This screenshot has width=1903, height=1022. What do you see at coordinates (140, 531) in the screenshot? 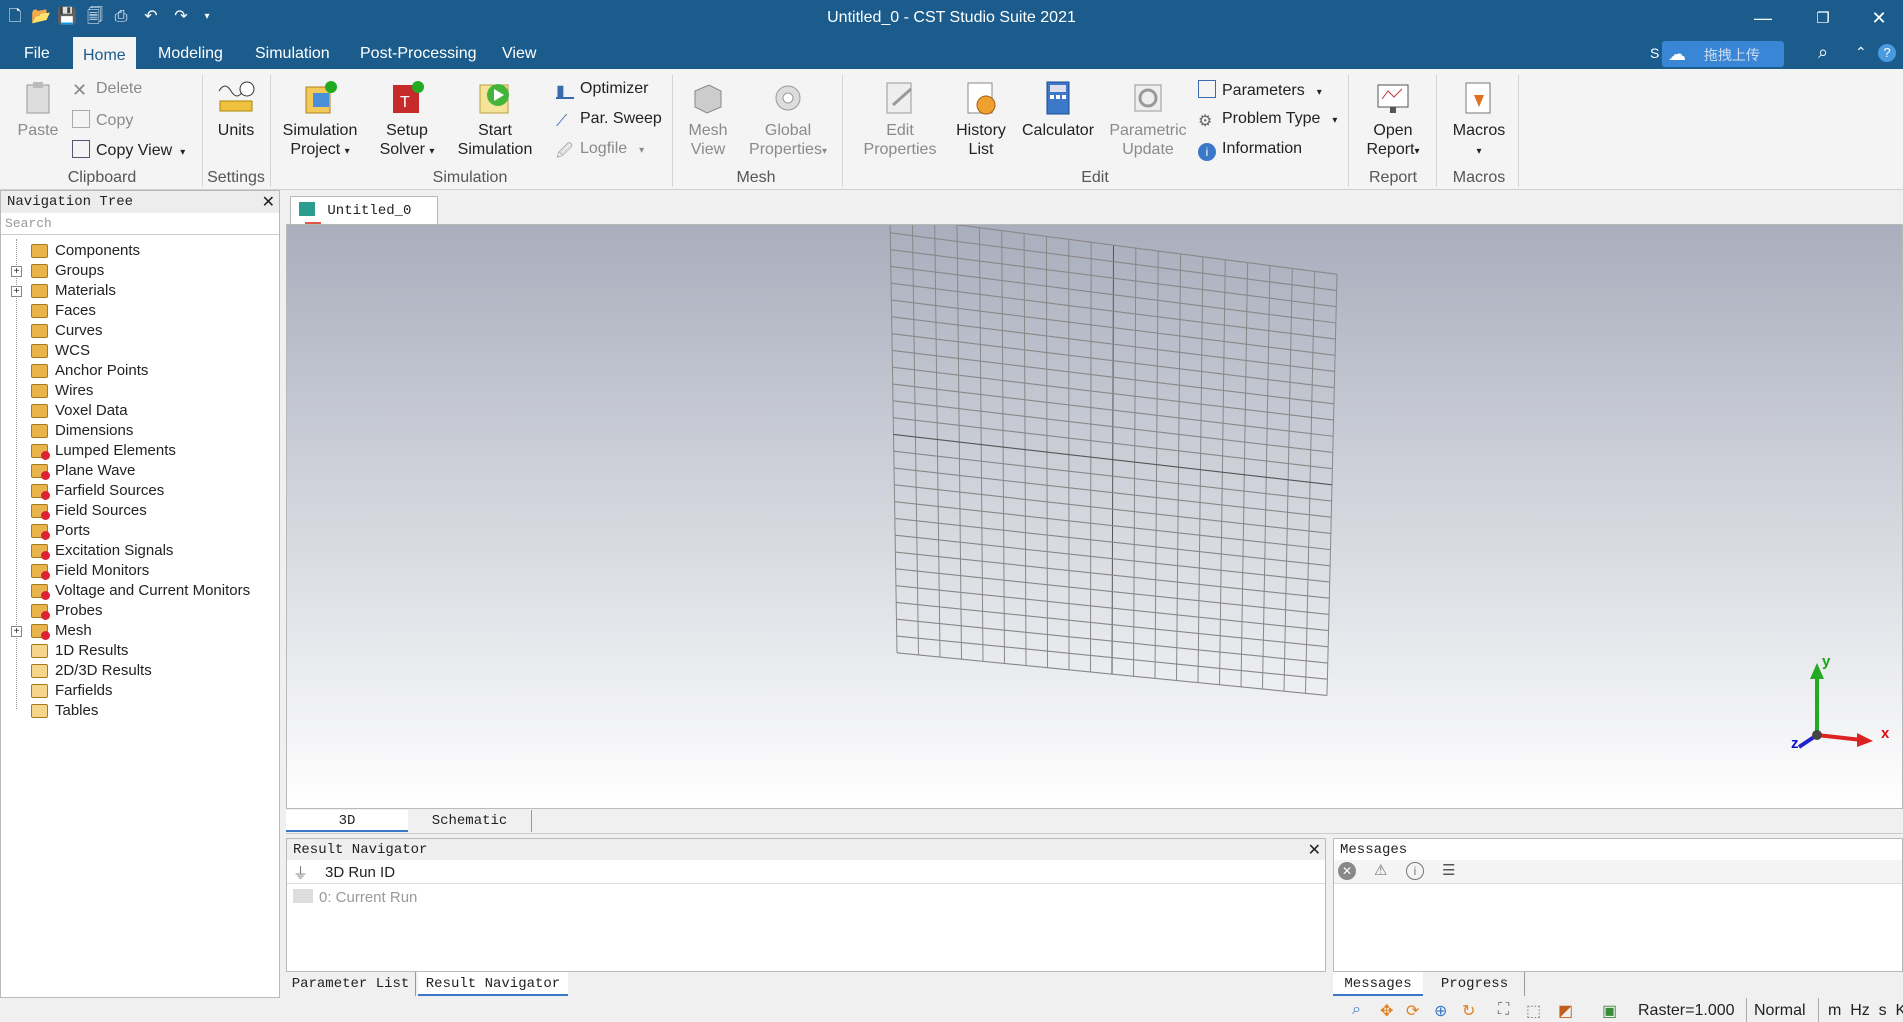
I see `tree-item-ports: Ports` at bounding box center [140, 531].